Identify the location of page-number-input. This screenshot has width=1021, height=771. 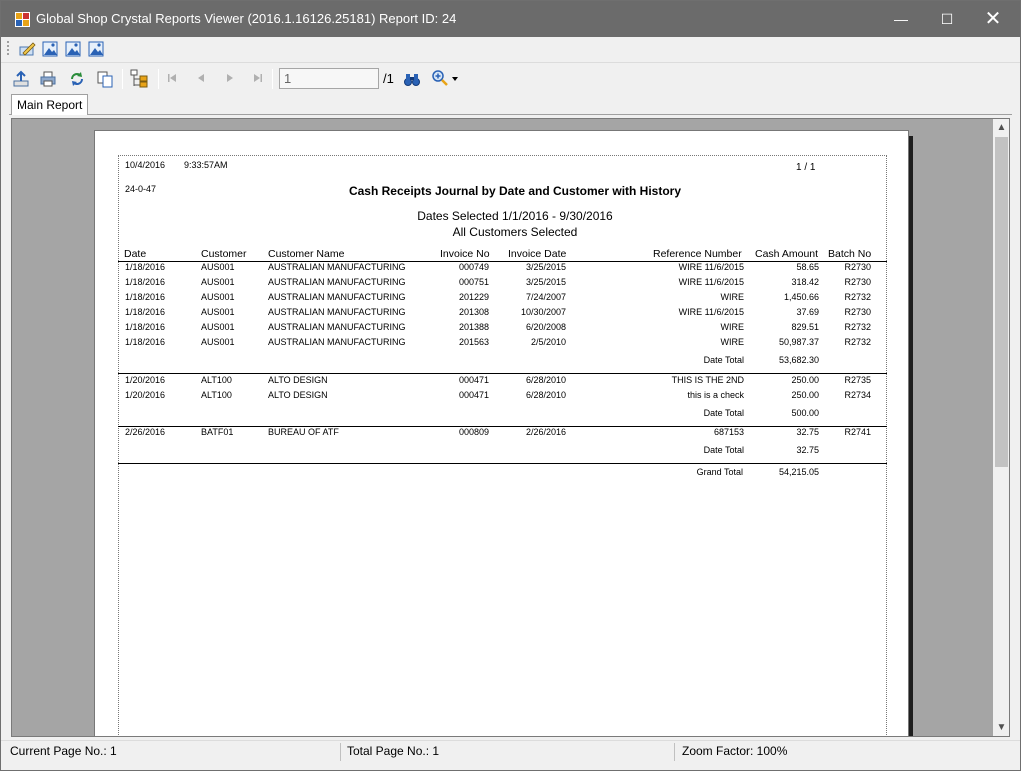
(329, 78).